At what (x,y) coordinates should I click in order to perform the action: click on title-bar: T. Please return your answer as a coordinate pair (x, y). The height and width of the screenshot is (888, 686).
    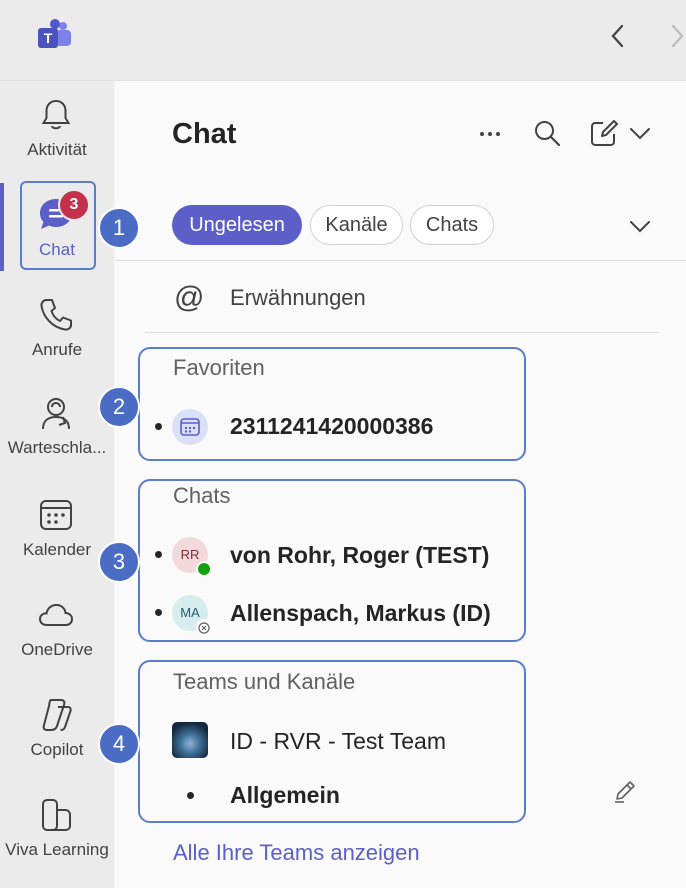
    Looking at the image, I should click on (343, 40).